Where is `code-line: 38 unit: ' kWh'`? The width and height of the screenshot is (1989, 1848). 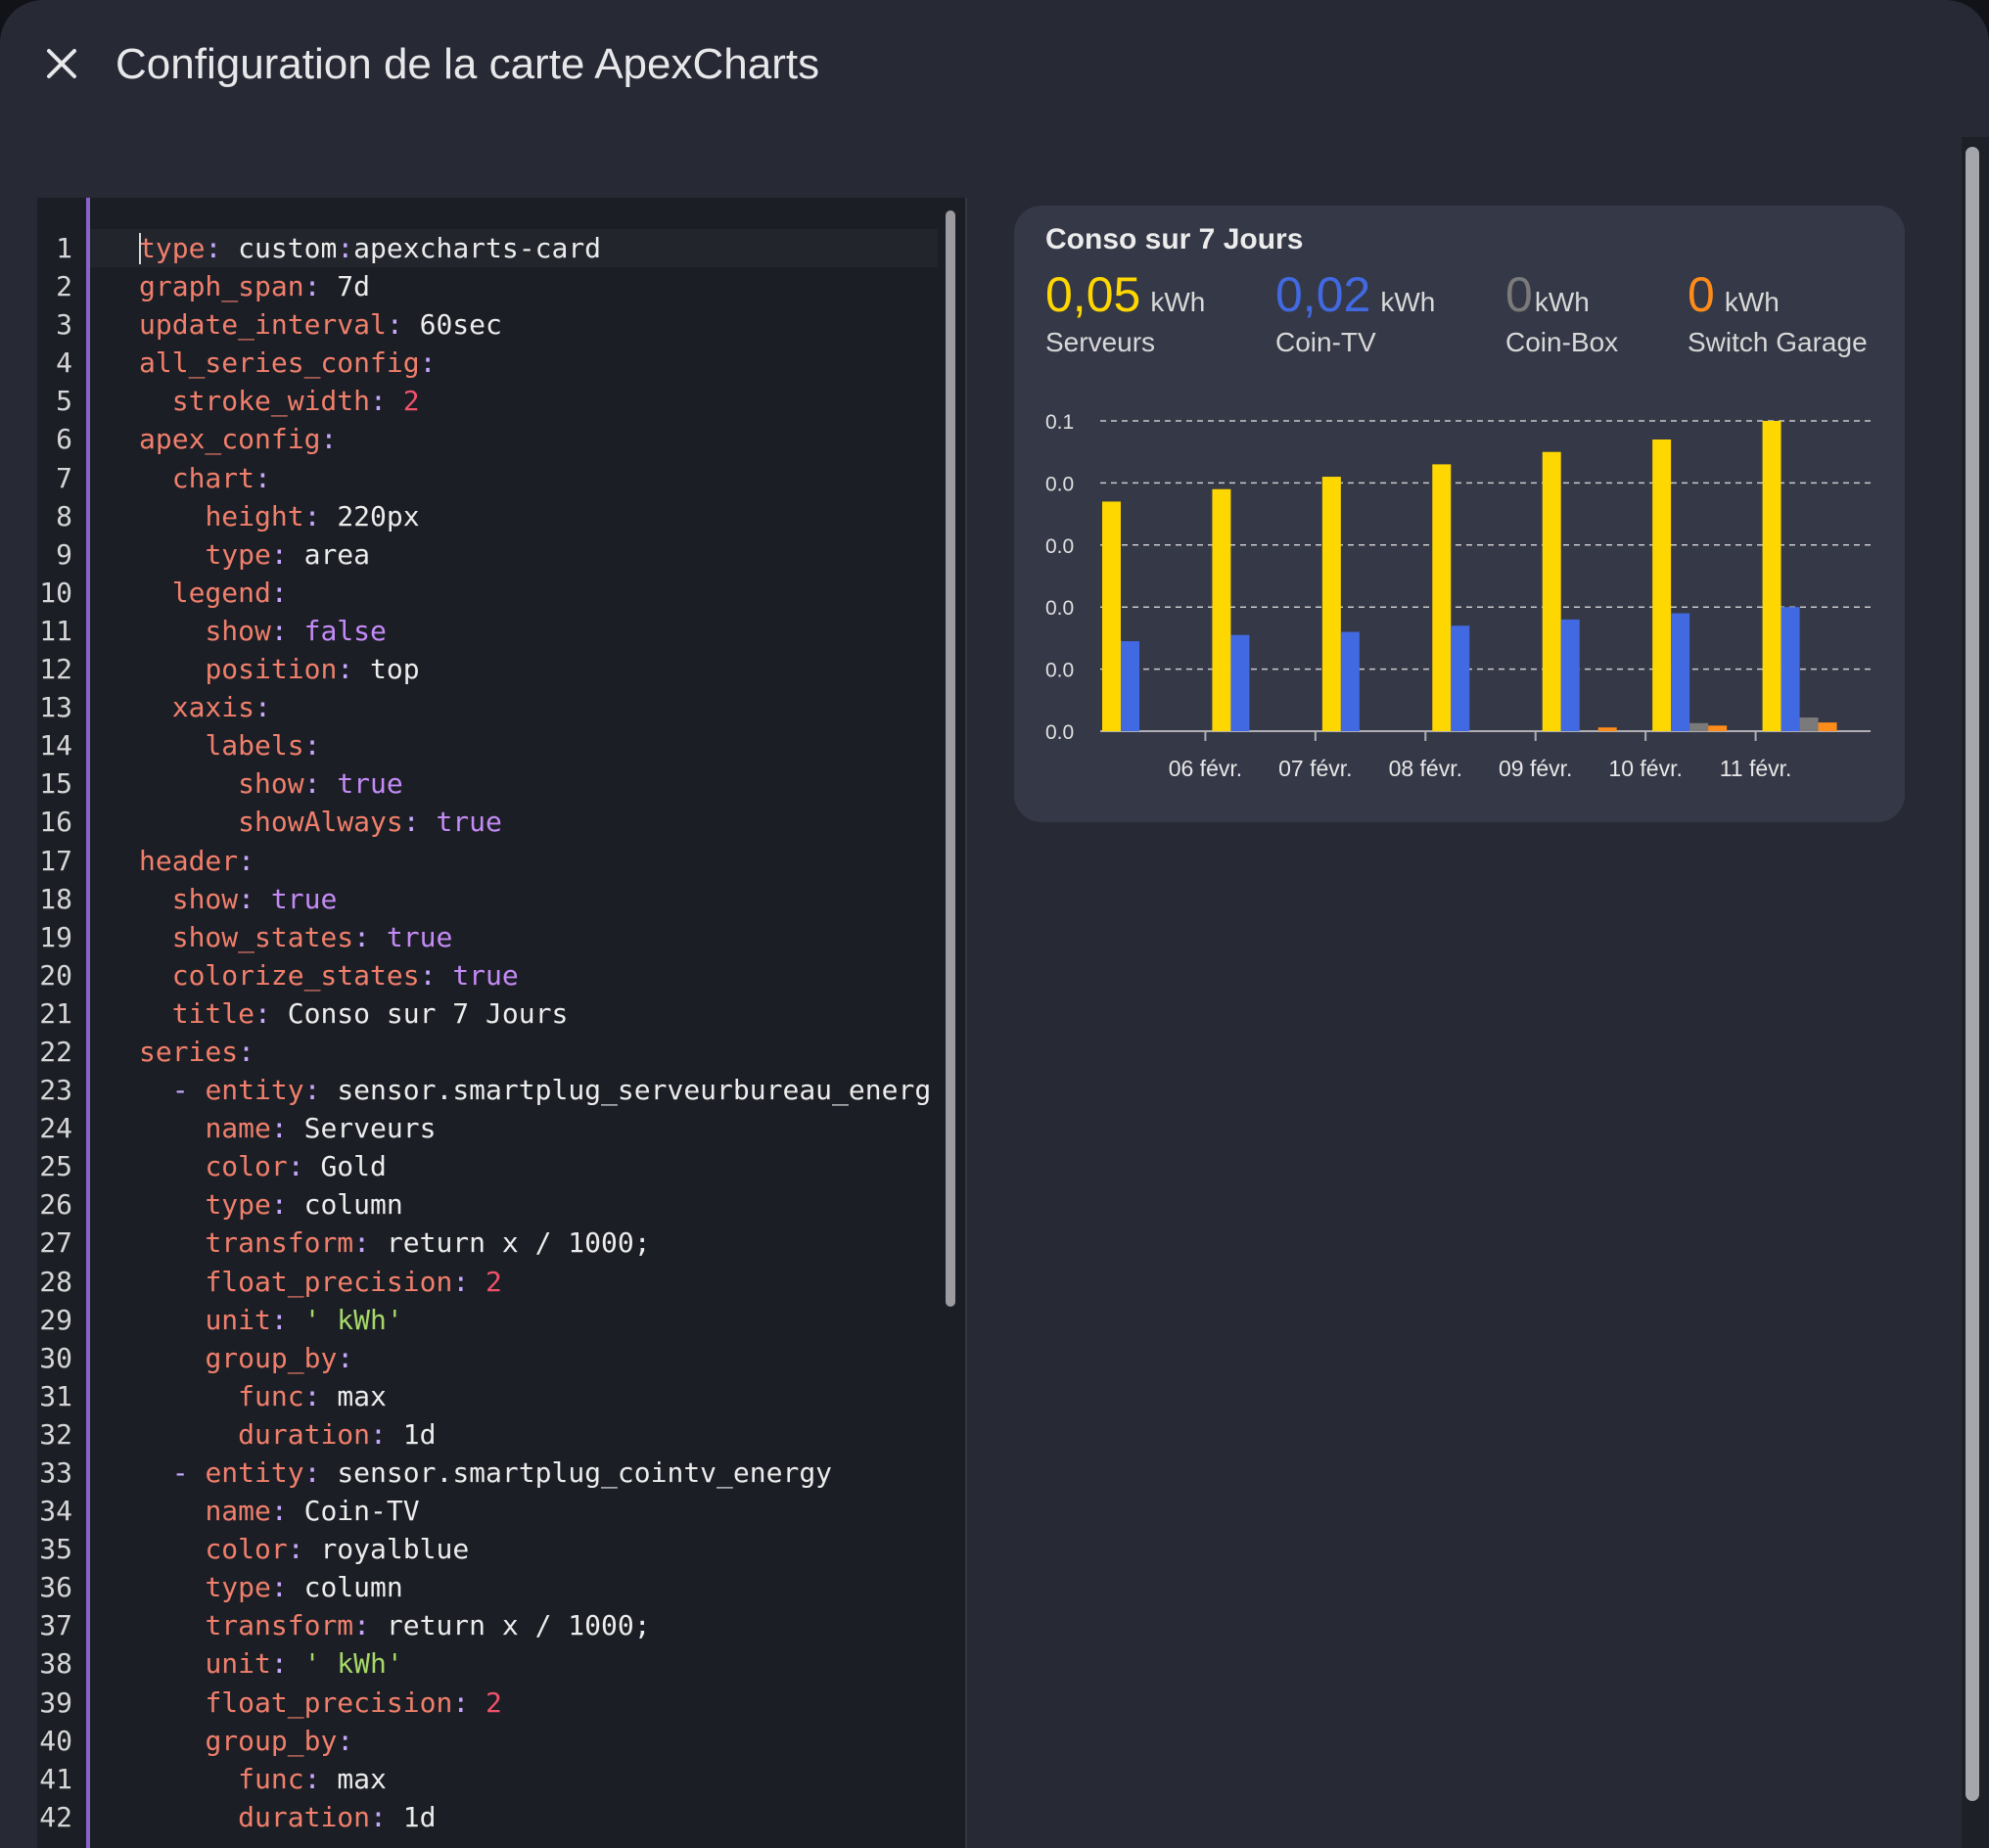 code-line: 38 unit: ' kWh' is located at coordinates (488, 1663).